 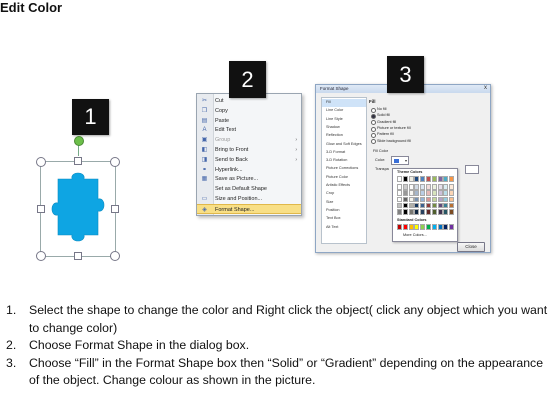 What do you see at coordinates (344, 178) in the screenshot?
I see `nav-item: Picture Color` at bounding box center [344, 178].